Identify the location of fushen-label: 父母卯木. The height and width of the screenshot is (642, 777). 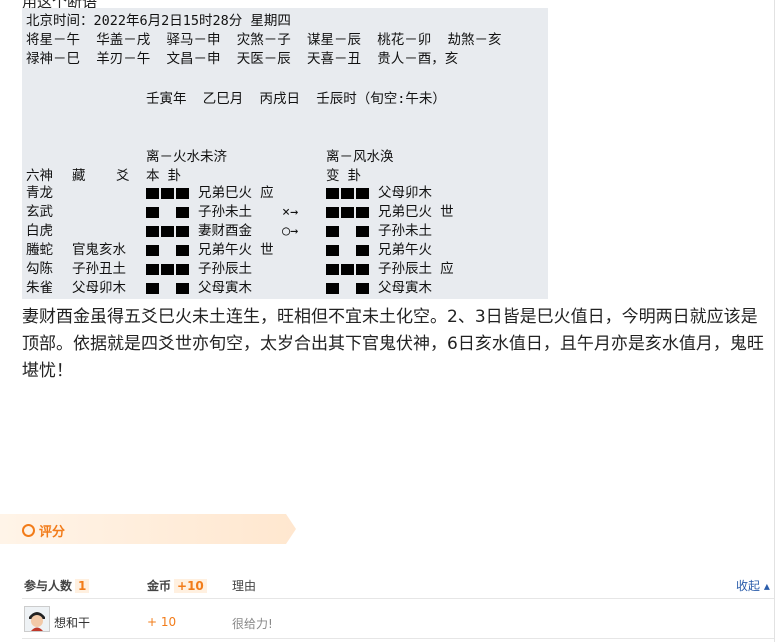
(99, 288).